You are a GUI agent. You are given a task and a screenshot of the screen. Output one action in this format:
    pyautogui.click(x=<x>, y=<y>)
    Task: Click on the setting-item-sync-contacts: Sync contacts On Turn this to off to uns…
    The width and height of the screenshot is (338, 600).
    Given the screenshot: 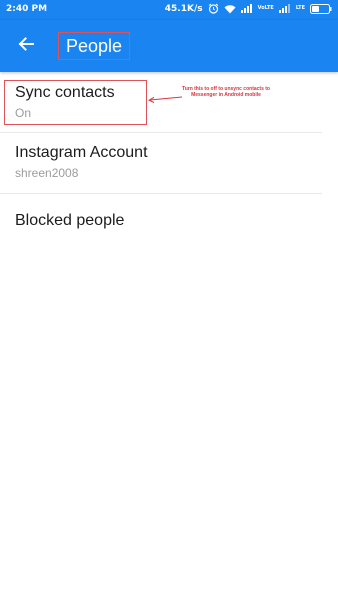 What is the action you would take?
    pyautogui.click(x=169, y=102)
    